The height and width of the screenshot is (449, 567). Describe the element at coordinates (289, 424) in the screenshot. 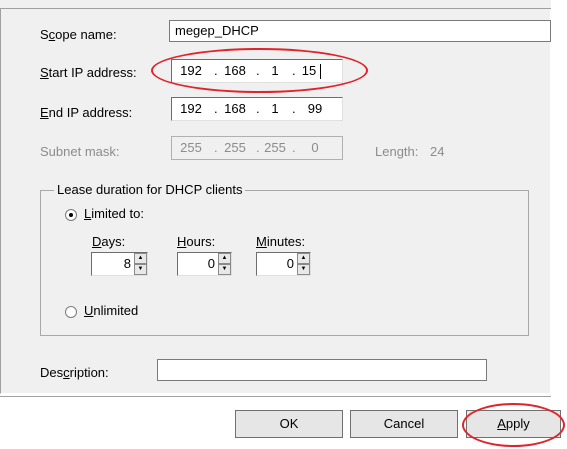

I see `ok-button: OK` at that location.